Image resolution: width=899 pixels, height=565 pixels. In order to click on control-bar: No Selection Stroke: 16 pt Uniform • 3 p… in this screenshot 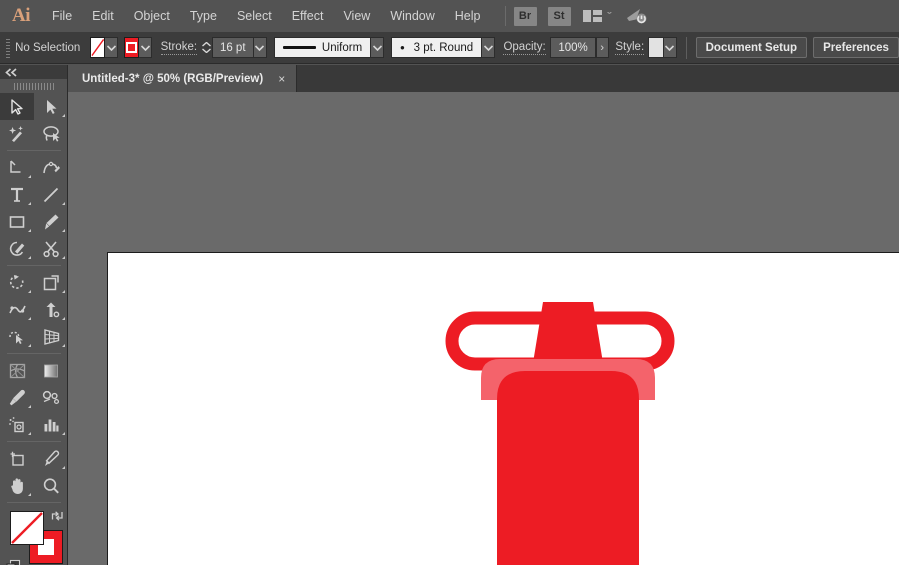, I will do `click(449, 48)`.